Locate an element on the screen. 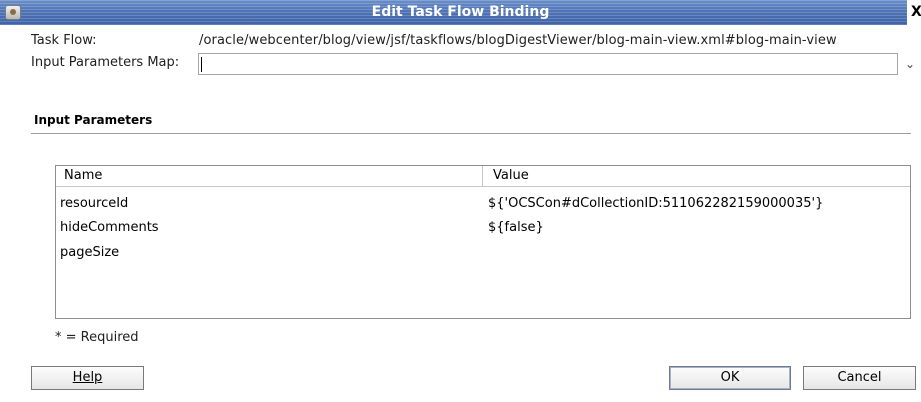 The height and width of the screenshot is (402, 921). table-header: Name Value is located at coordinates (483, 176).